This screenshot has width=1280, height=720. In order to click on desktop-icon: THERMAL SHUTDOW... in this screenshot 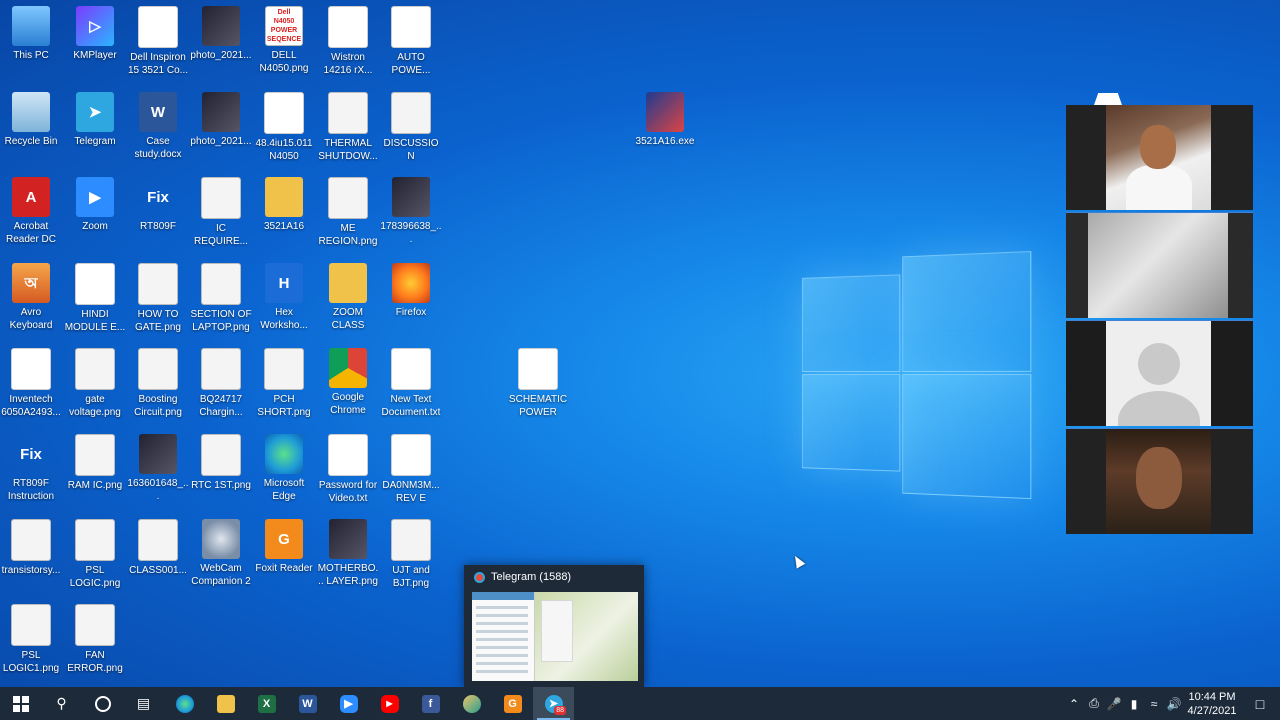, I will do `click(348, 127)`.